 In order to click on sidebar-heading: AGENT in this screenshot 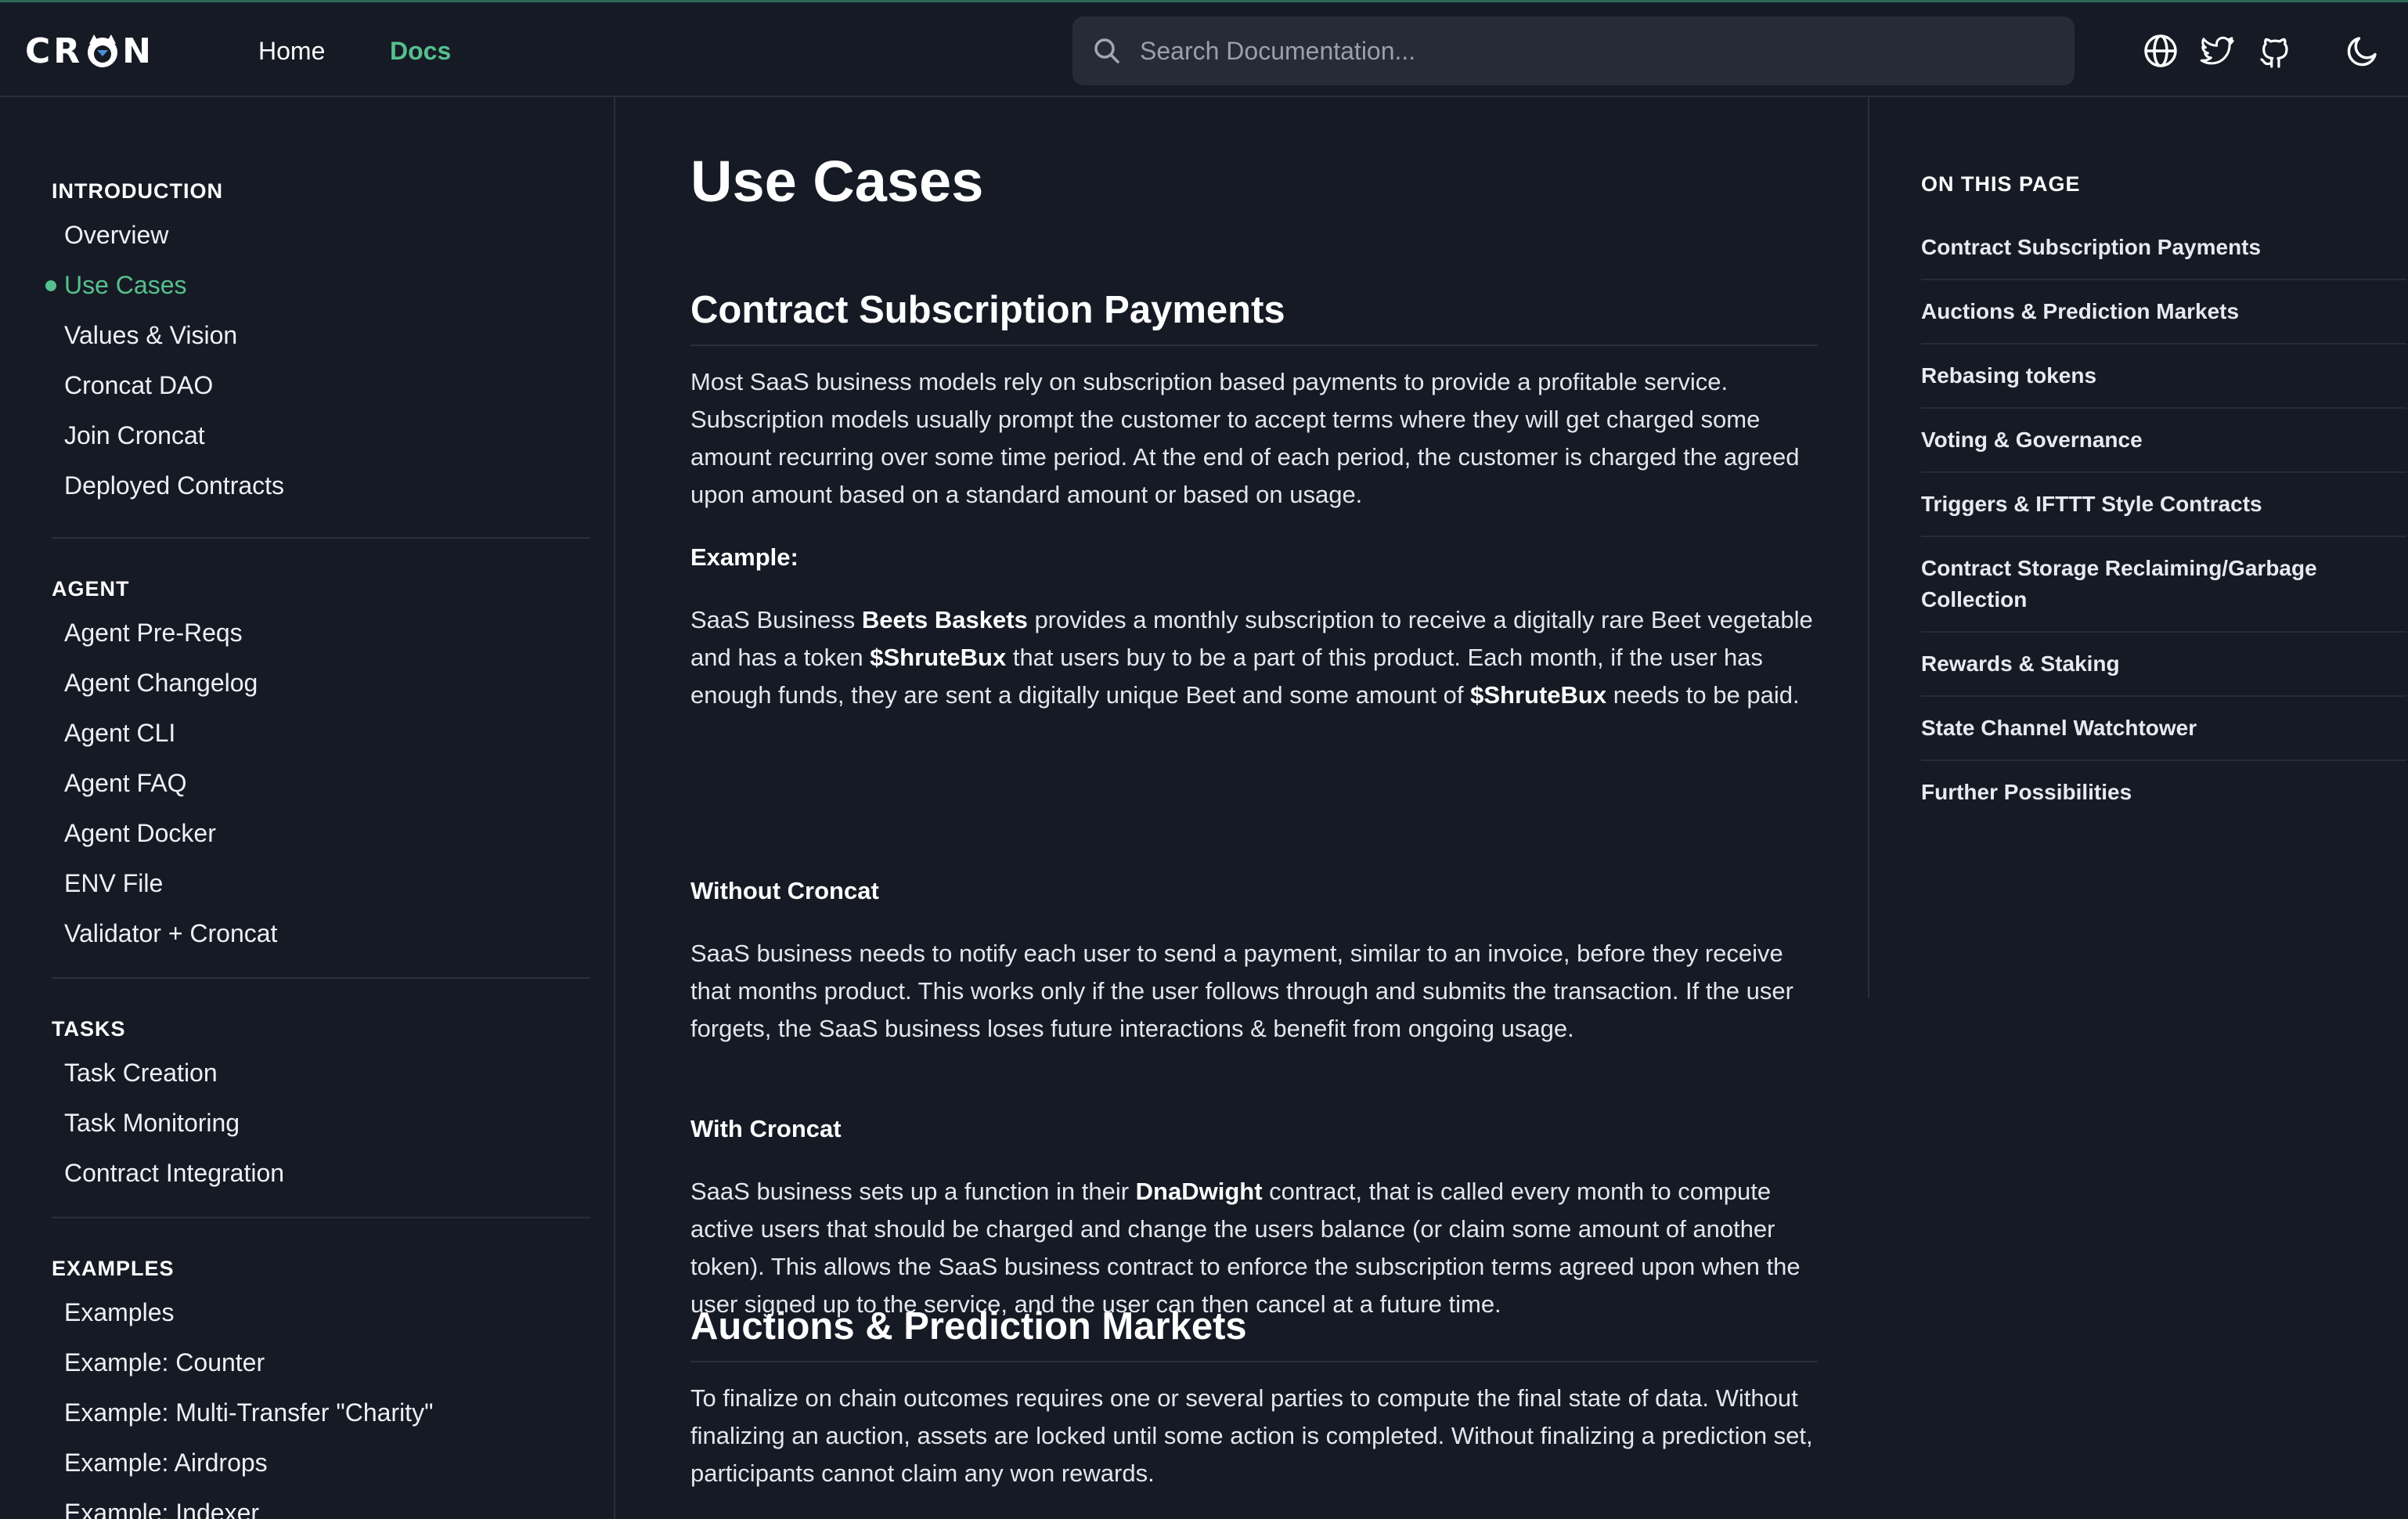, I will do `click(91, 589)`.